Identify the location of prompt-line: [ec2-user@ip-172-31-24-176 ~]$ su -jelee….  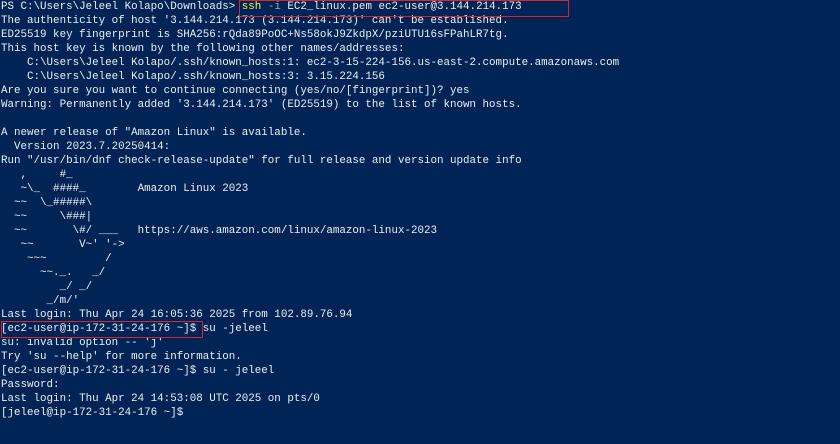
(134, 329).